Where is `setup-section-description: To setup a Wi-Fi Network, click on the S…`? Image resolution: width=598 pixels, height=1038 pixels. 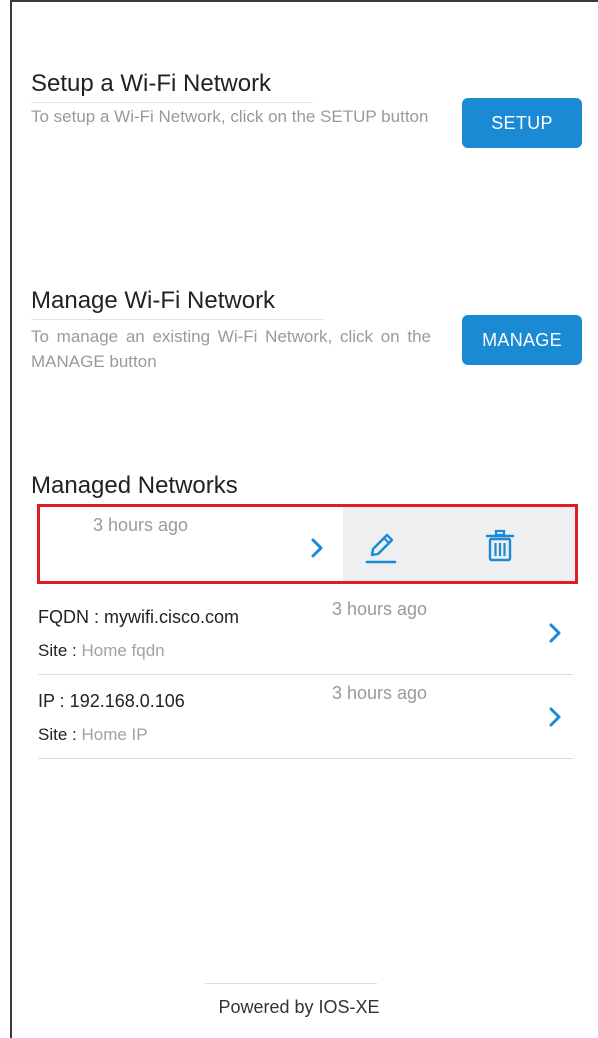
setup-section-description: To setup a Wi-Fi Network, click on the S… is located at coordinates (230, 116).